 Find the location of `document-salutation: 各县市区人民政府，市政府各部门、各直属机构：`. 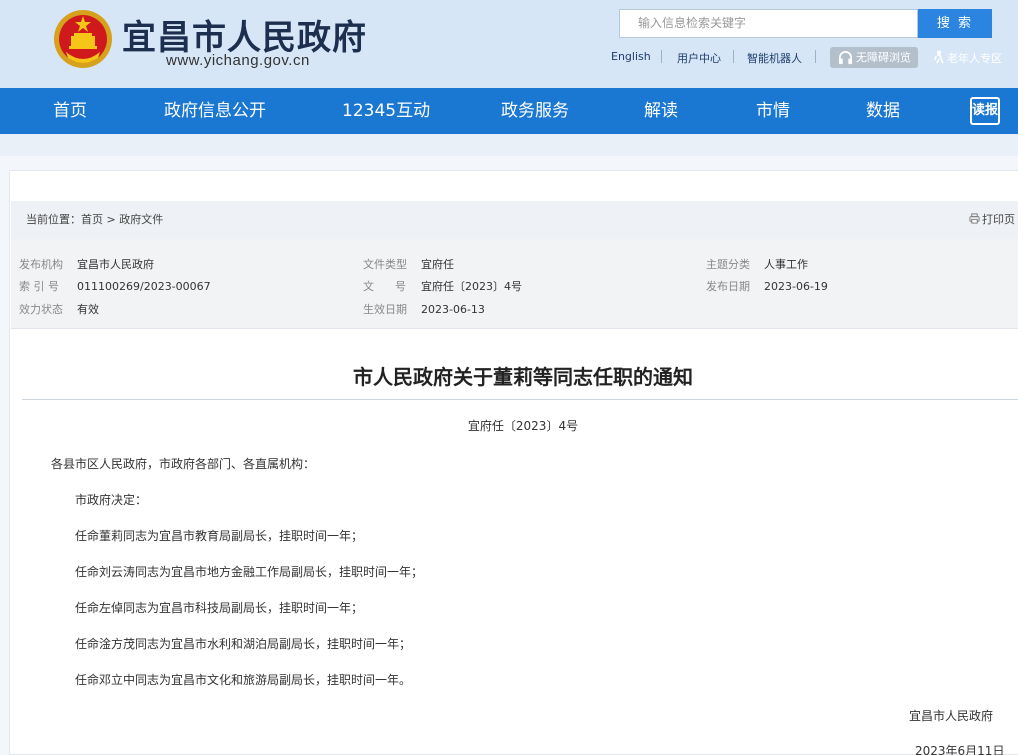

document-salutation: 各县市区人民政府，市政府各部门、各直属机构： is located at coordinates (183, 464).